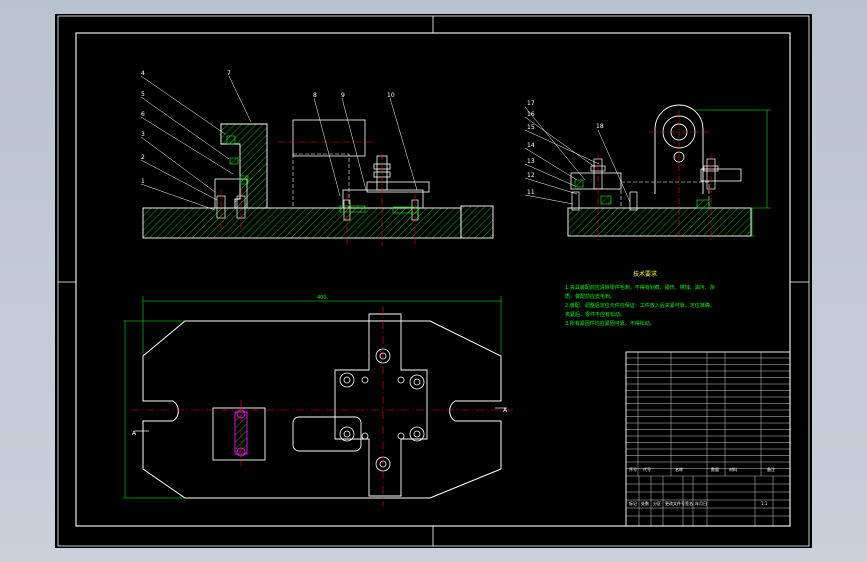 The height and width of the screenshot is (562, 867). I want to click on side-balloon: 13, so click(531, 161).